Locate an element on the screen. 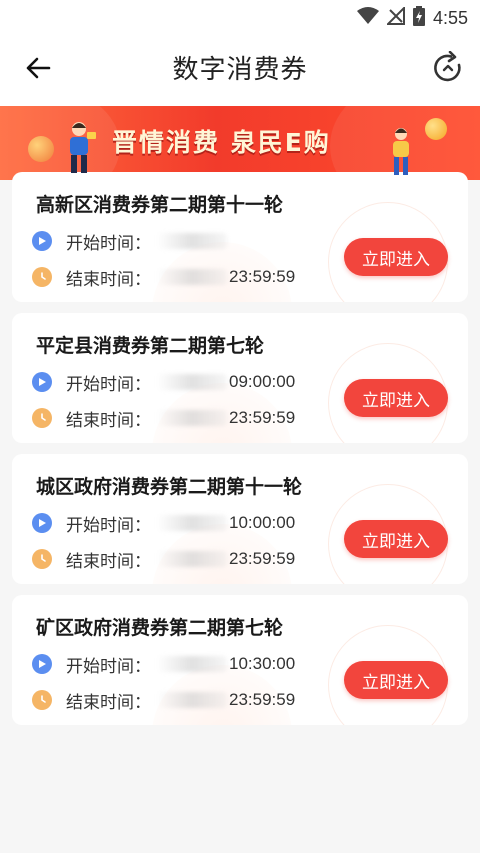 Image resolution: width=480 pixels, height=853 pixels. start-time-row: 开始时间： is located at coordinates (130, 241).